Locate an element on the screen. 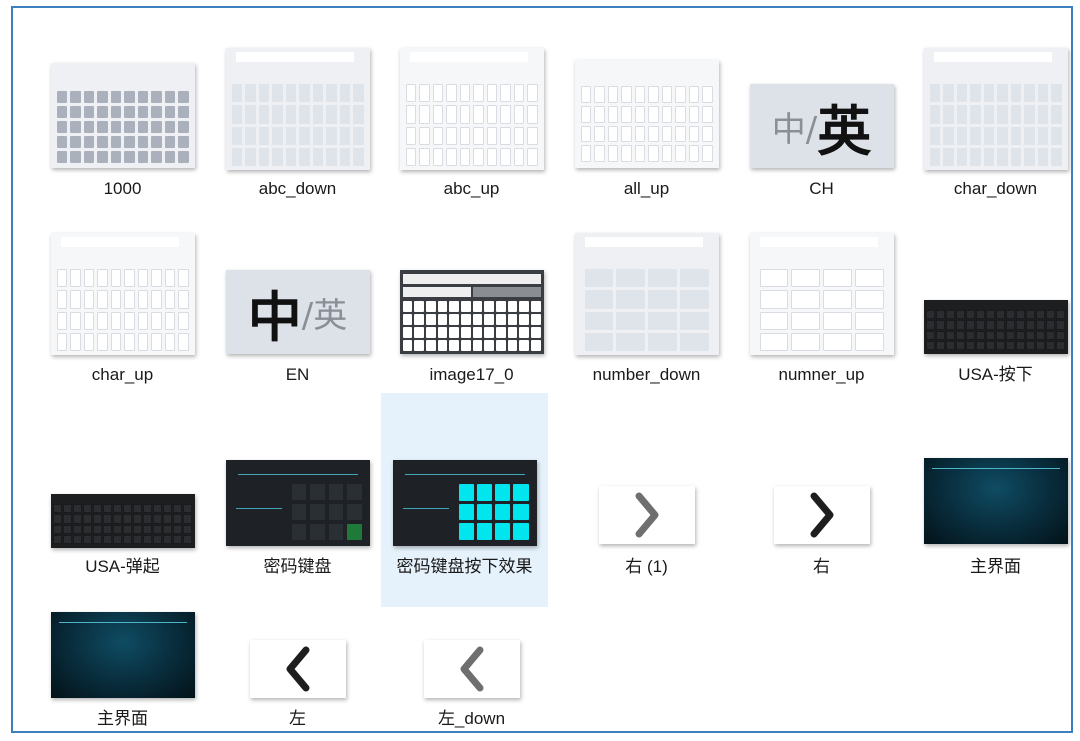 The width and height of the screenshot is (1080, 741). keyboard-dark-thumbnail-icon is located at coordinates (471, 312).